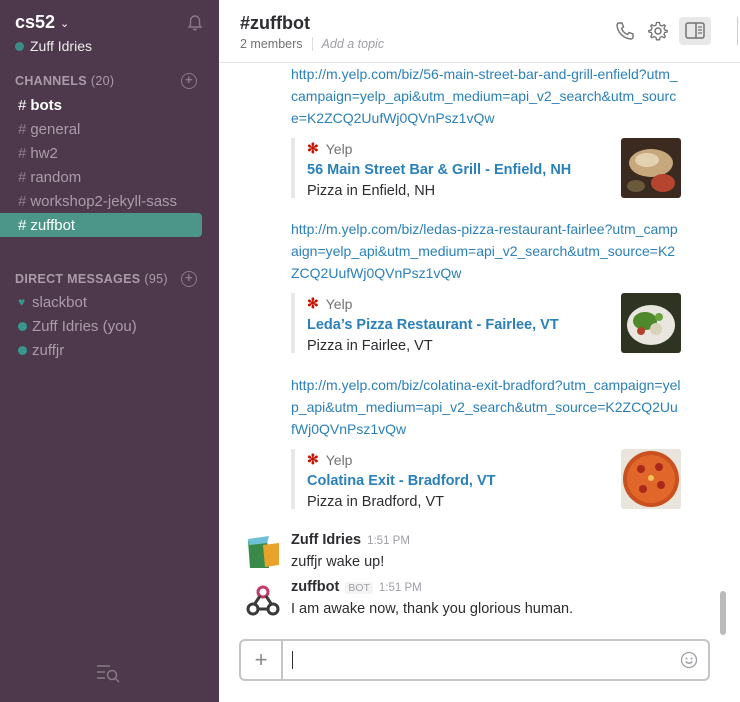 This screenshot has height=702, width=740. What do you see at coordinates (35, 22) in the screenshot?
I see `team-name: cs52` at bounding box center [35, 22].